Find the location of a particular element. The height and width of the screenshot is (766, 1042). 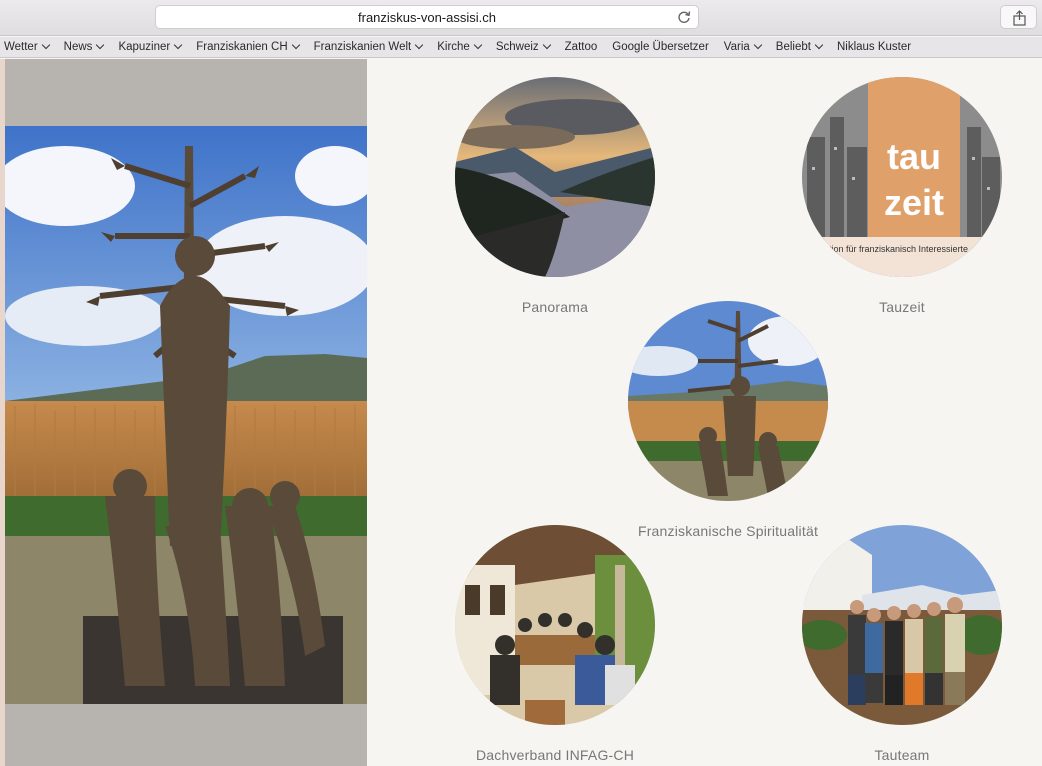

bookmark-label: Beliebt is located at coordinates (793, 47).